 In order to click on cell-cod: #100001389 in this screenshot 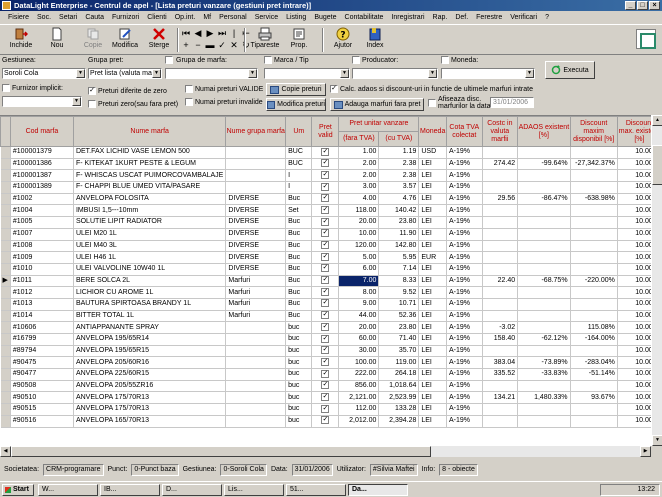, I will do `click(42, 187)`.